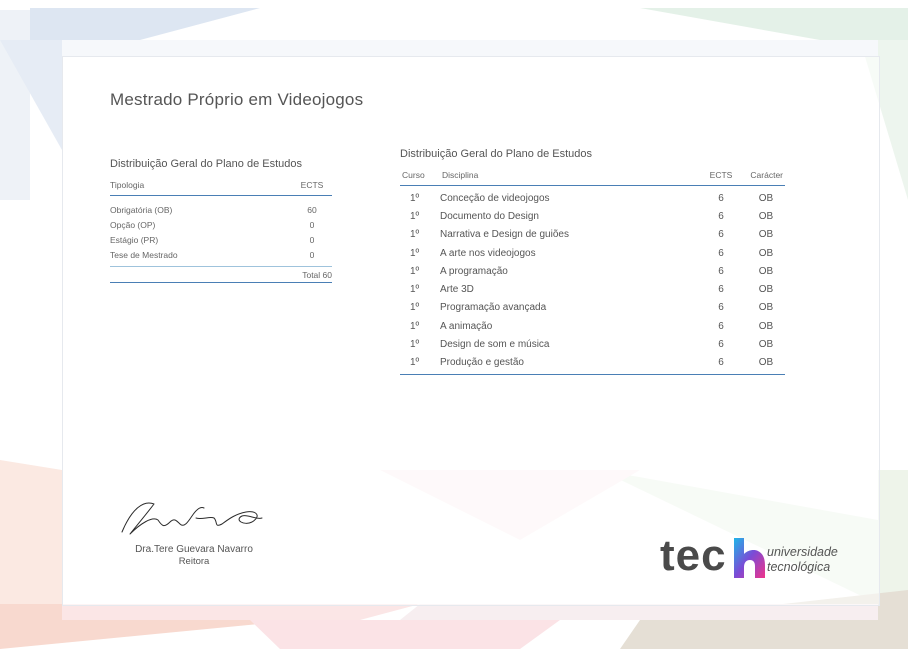 Image resolution: width=908 pixels, height=649 pixels. What do you see at coordinates (466, 326) in the screenshot?
I see `row-subject: A animação` at bounding box center [466, 326].